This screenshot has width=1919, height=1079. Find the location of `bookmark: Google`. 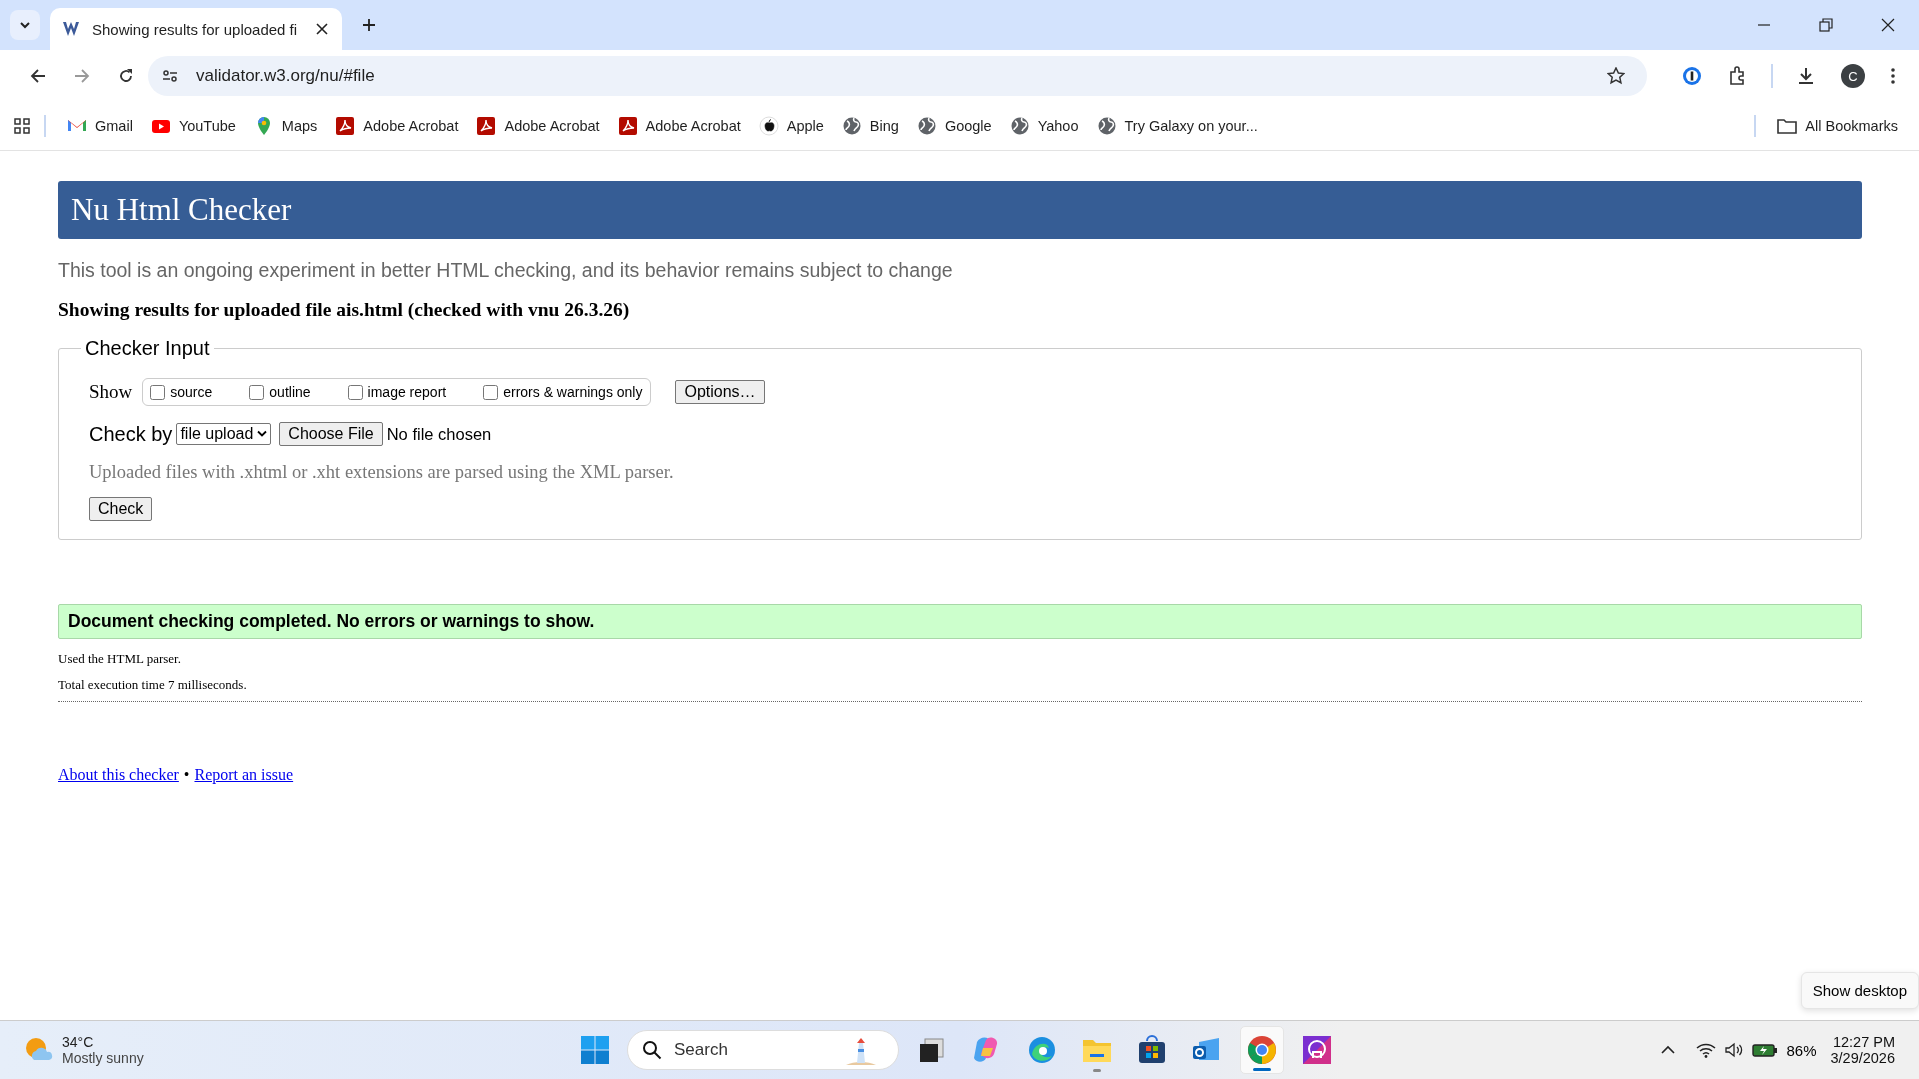

bookmark: Google is located at coordinates (954, 126).